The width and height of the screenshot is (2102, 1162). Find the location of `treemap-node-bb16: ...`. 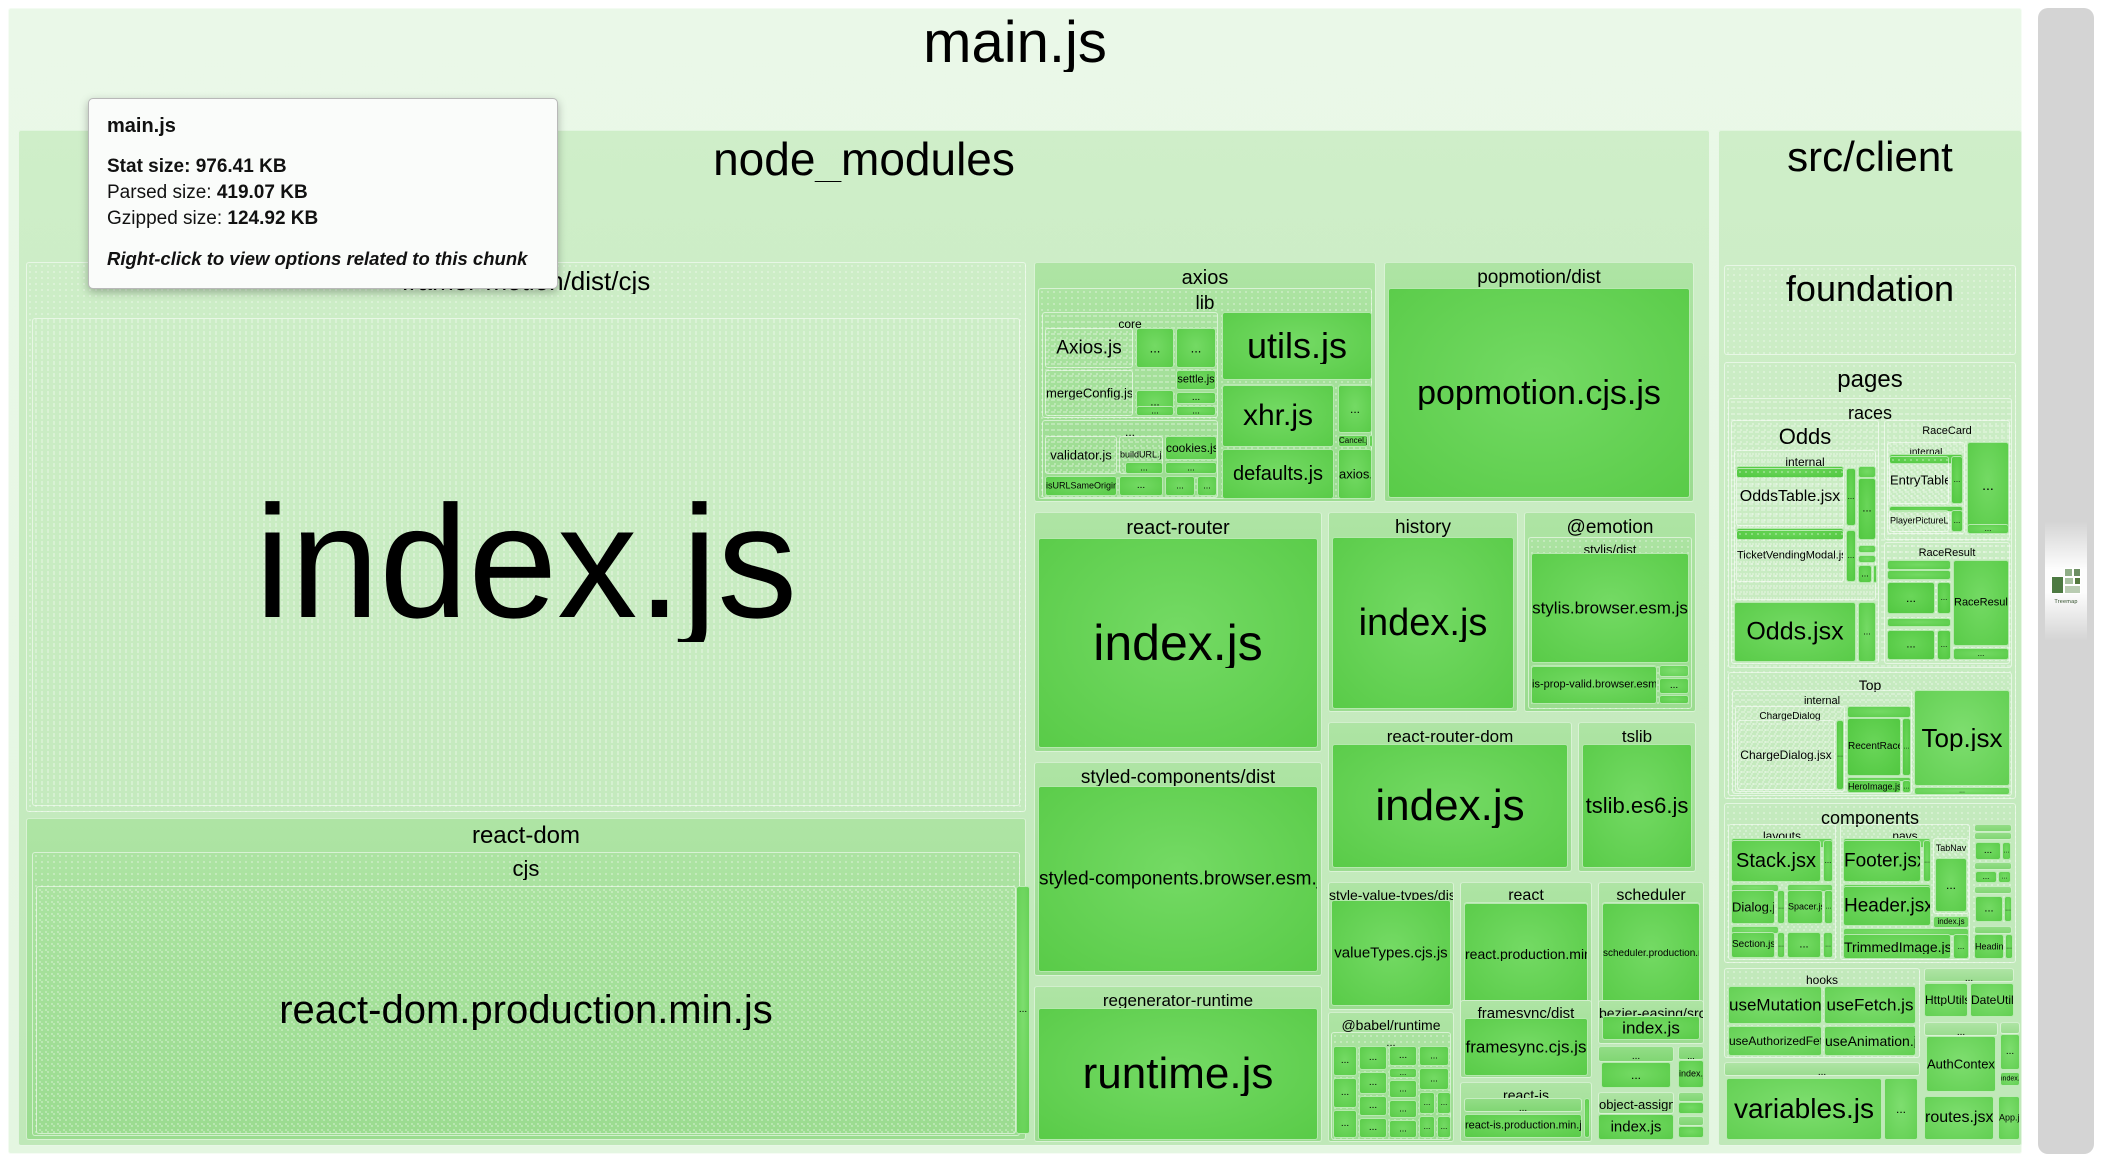

treemap-node-bb16: ... is located at coordinates (1444, 1103).